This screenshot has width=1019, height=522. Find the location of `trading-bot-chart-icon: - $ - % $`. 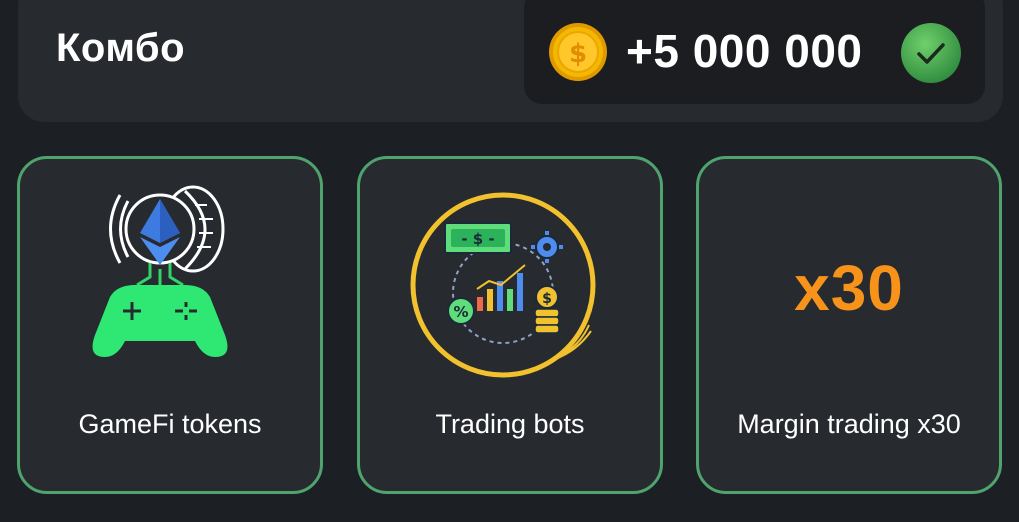

trading-bot-chart-icon: - $ - % $ is located at coordinates (503, 285).